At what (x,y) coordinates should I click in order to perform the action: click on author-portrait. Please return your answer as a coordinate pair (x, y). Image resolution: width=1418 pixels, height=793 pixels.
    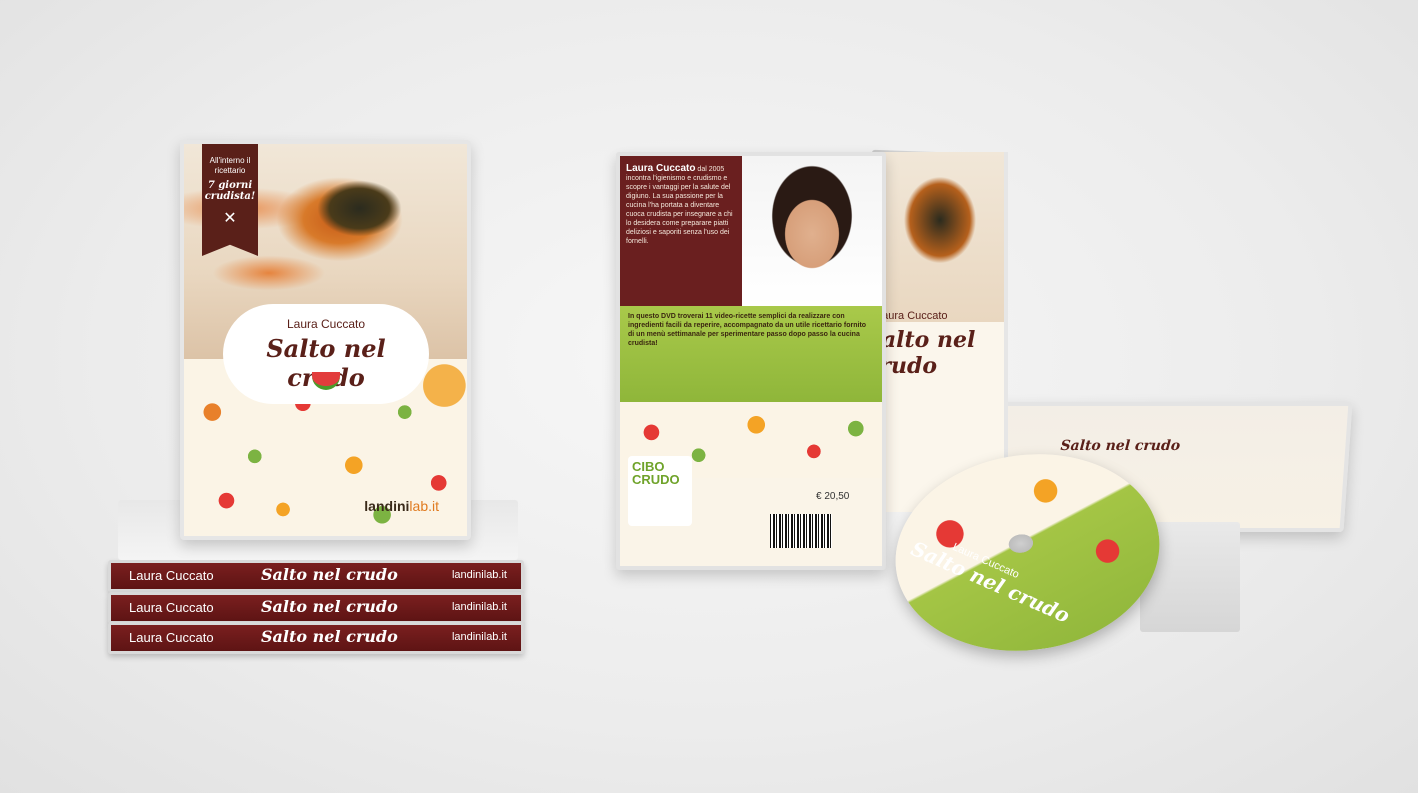
    Looking at the image, I should click on (812, 231).